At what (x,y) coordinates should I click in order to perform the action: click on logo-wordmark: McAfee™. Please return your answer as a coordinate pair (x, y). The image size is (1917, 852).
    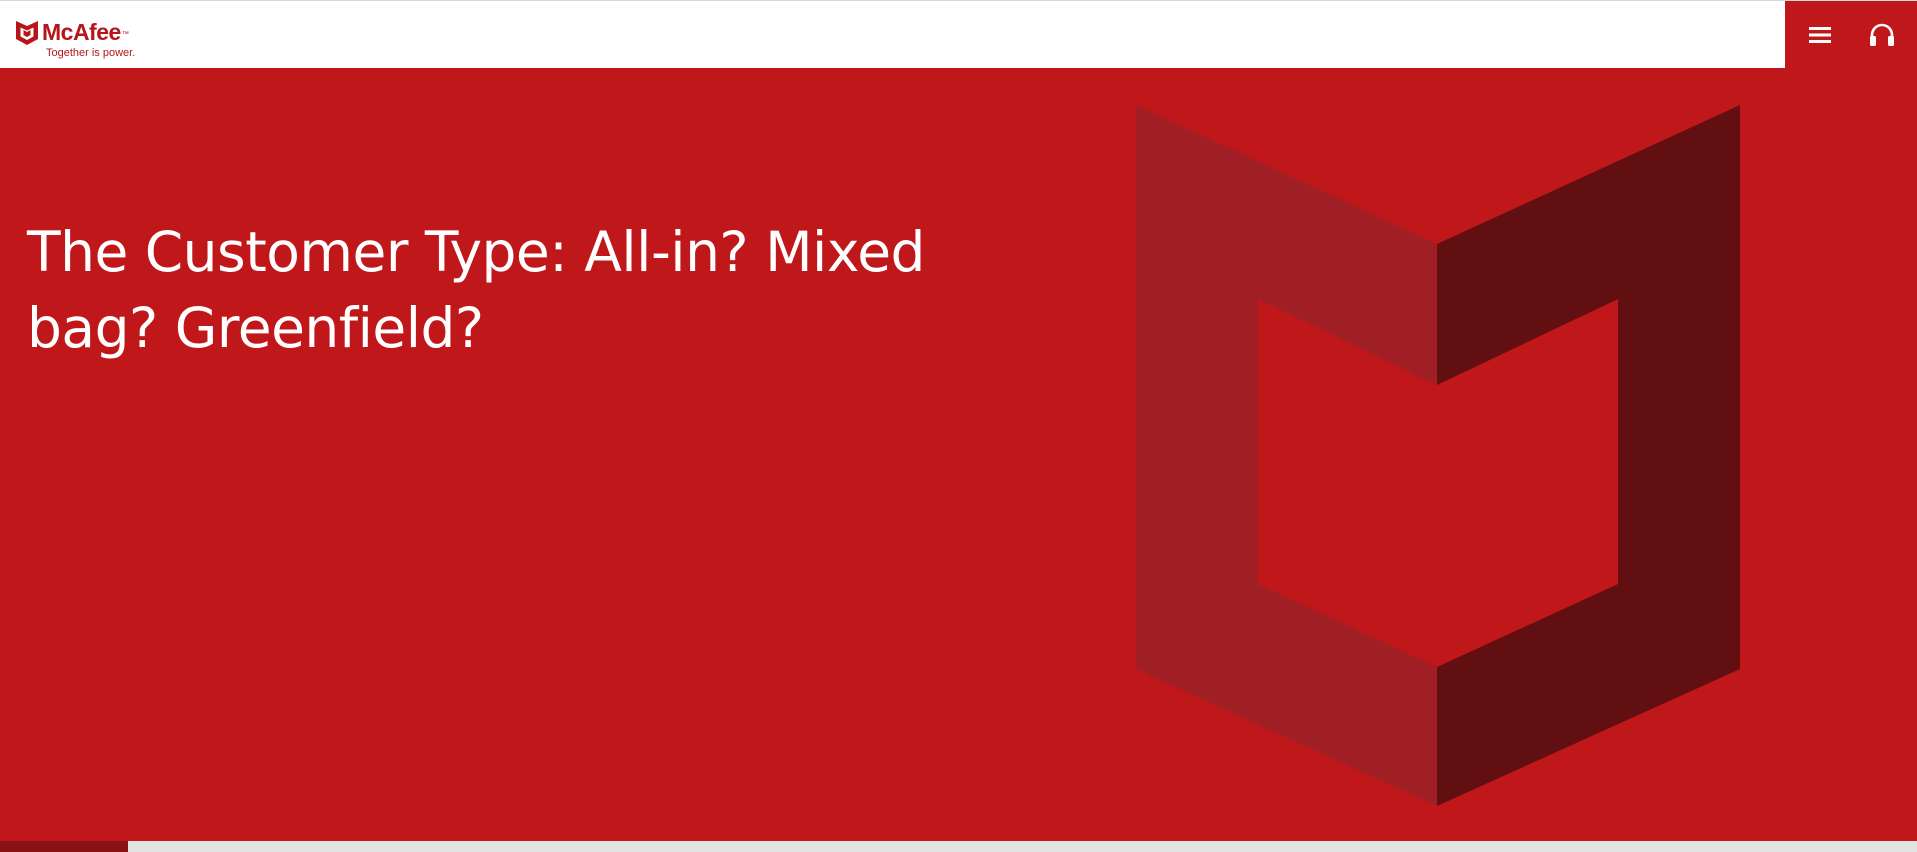
    Looking at the image, I should click on (85, 32).